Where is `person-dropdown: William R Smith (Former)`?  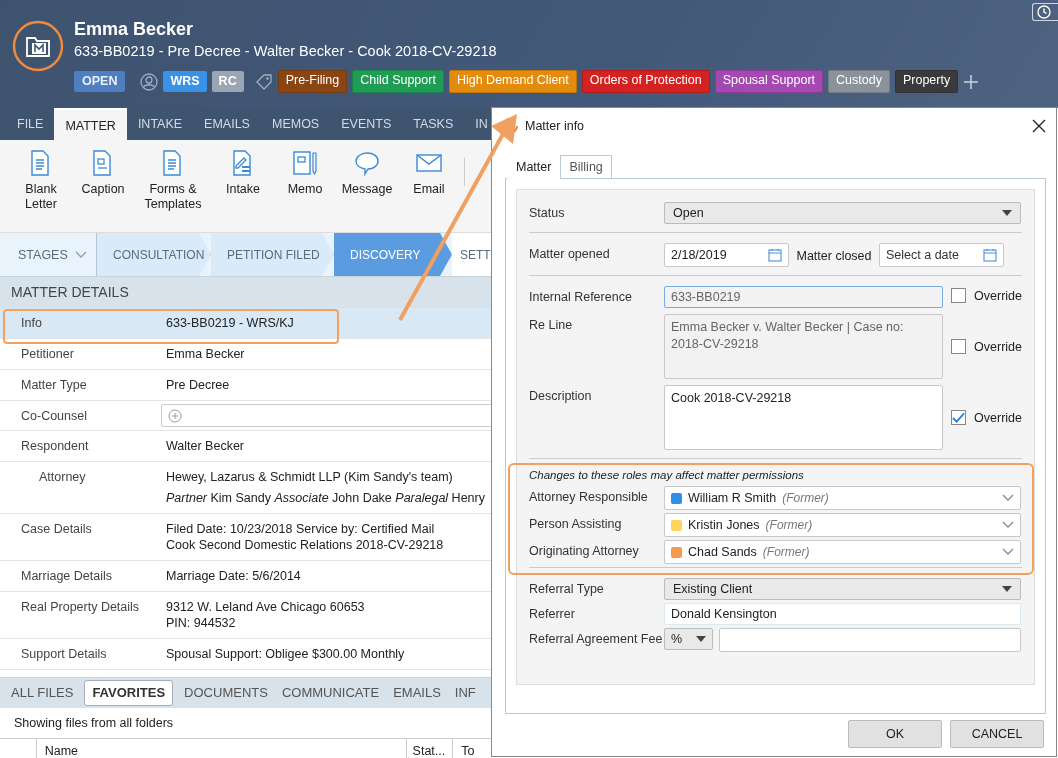 person-dropdown: William R Smith (Former) is located at coordinates (842, 498).